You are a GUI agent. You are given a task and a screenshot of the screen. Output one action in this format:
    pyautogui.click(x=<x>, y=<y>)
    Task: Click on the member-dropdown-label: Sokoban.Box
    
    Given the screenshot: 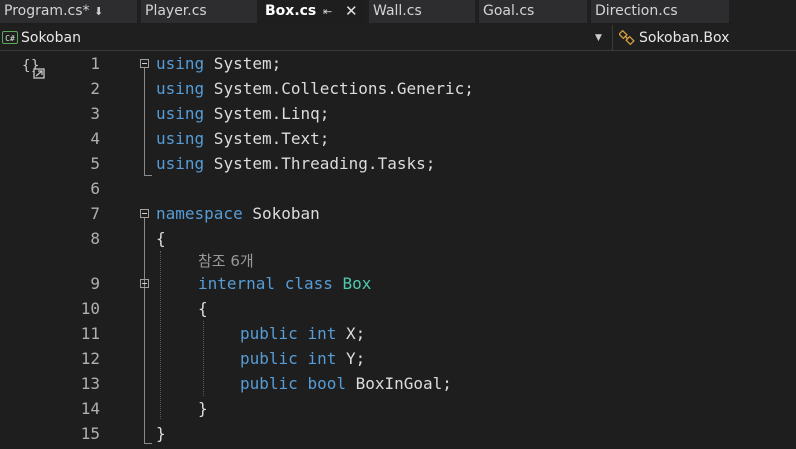 What is the action you would take?
    pyautogui.click(x=684, y=38)
    